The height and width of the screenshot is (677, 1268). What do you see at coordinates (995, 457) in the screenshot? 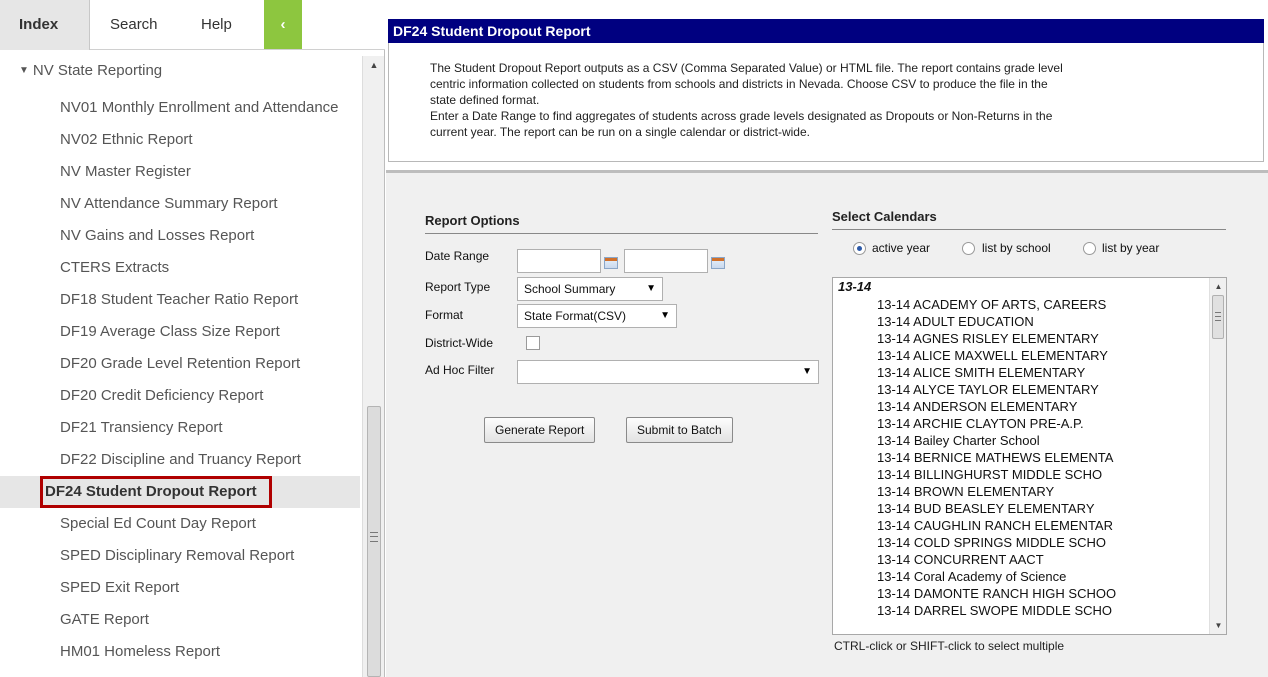
I see `calendar-option: 13-14 BERNICE MATHEWS ELEMENTA` at bounding box center [995, 457].